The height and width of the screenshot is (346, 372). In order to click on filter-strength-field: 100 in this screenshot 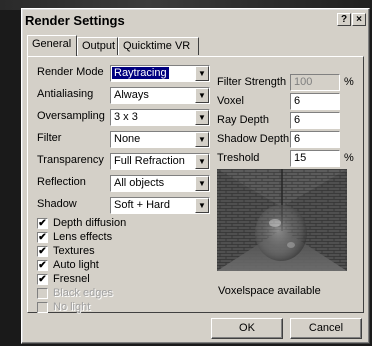, I will do `click(315, 82)`.